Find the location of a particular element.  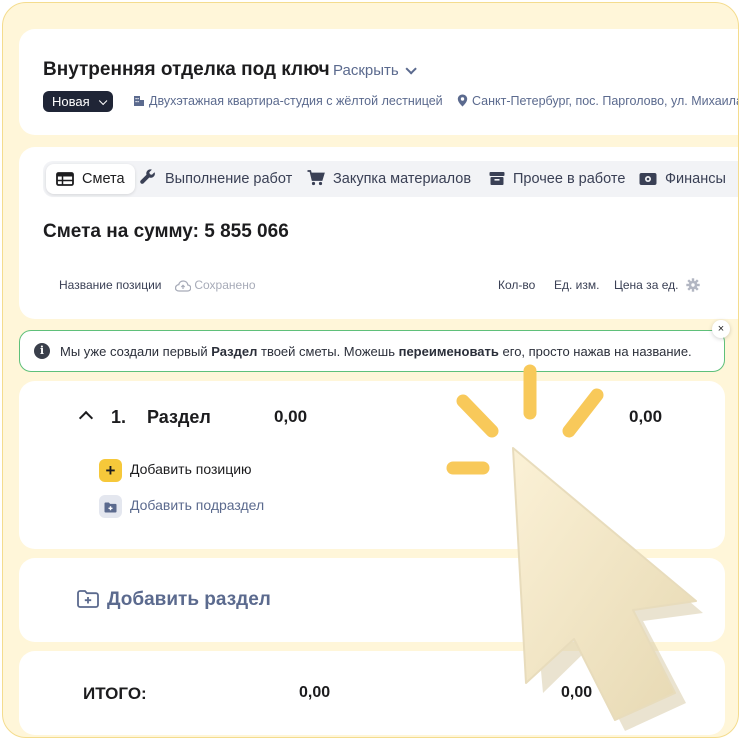

tab-work-progress: Выполнение работ is located at coordinates (215, 179).